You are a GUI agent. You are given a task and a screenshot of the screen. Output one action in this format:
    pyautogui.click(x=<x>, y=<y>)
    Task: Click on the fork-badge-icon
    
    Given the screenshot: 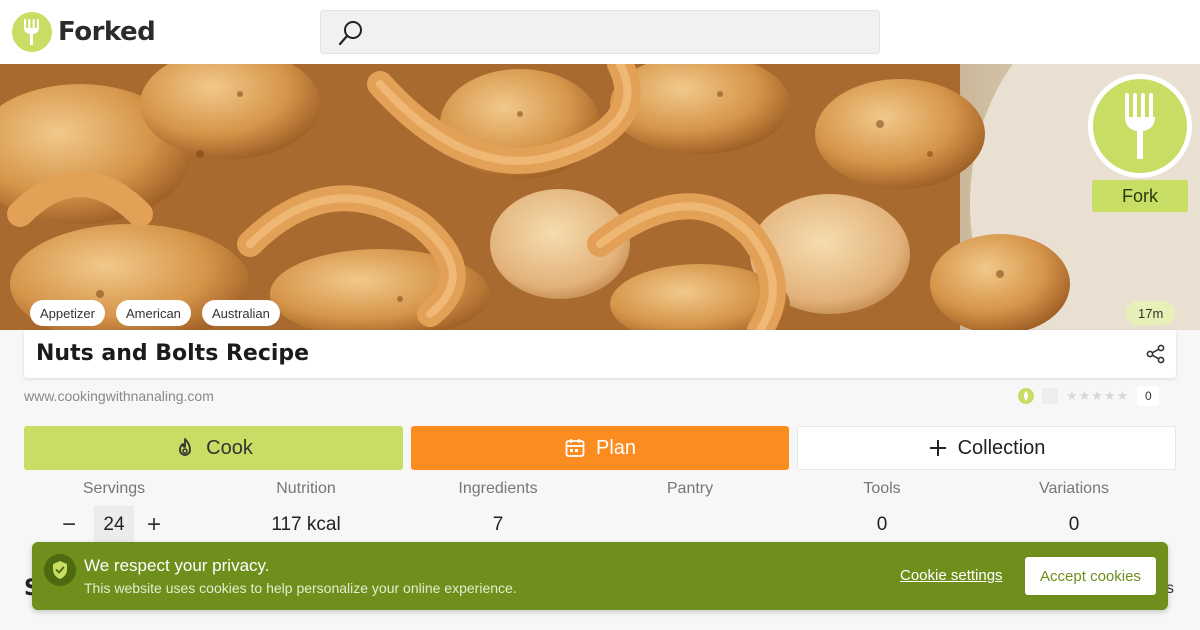 What is the action you would take?
    pyautogui.click(x=1140, y=126)
    